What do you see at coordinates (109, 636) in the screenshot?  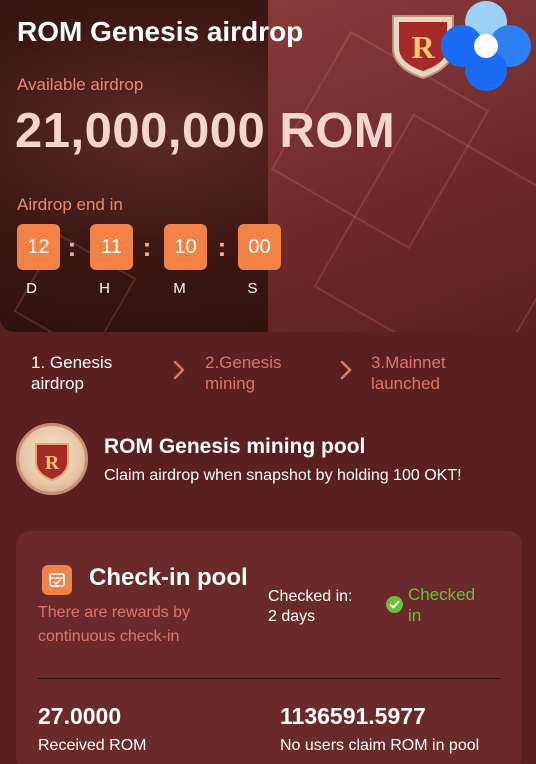 I see `checkin-subtitle-line2: continuous check-in` at bounding box center [109, 636].